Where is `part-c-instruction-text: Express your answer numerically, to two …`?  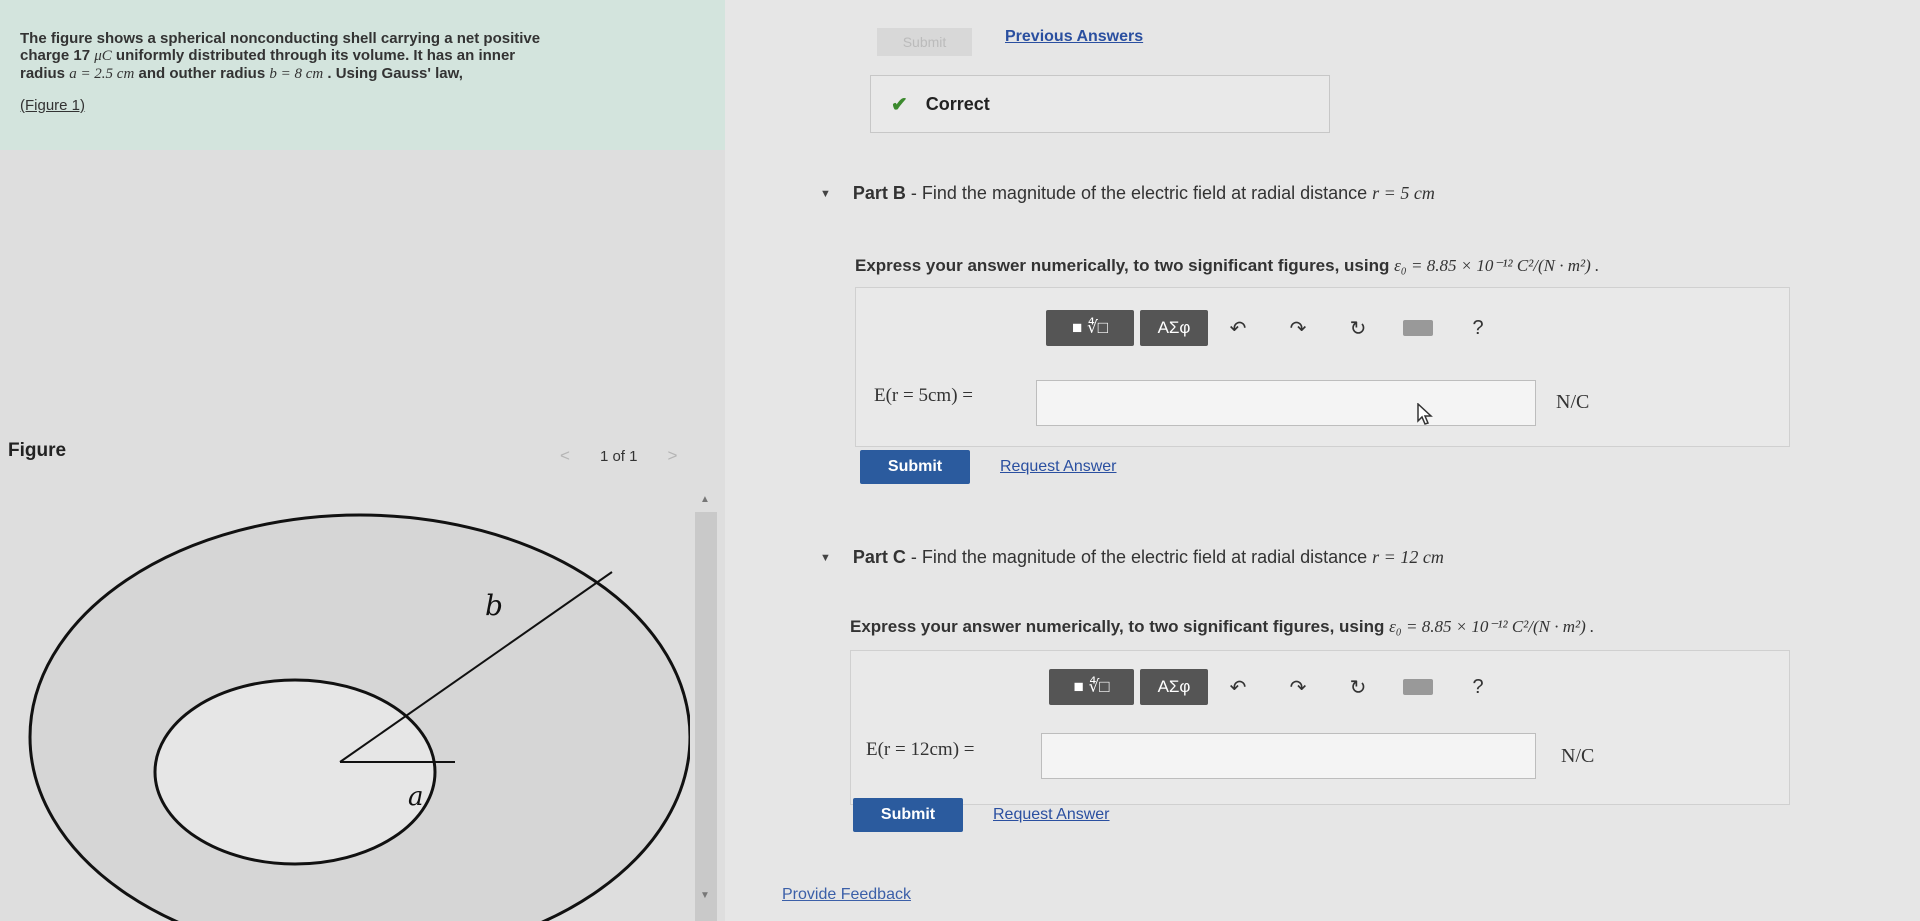 part-c-instruction-text: Express your answer numerically, to two … is located at coordinates (1120, 626).